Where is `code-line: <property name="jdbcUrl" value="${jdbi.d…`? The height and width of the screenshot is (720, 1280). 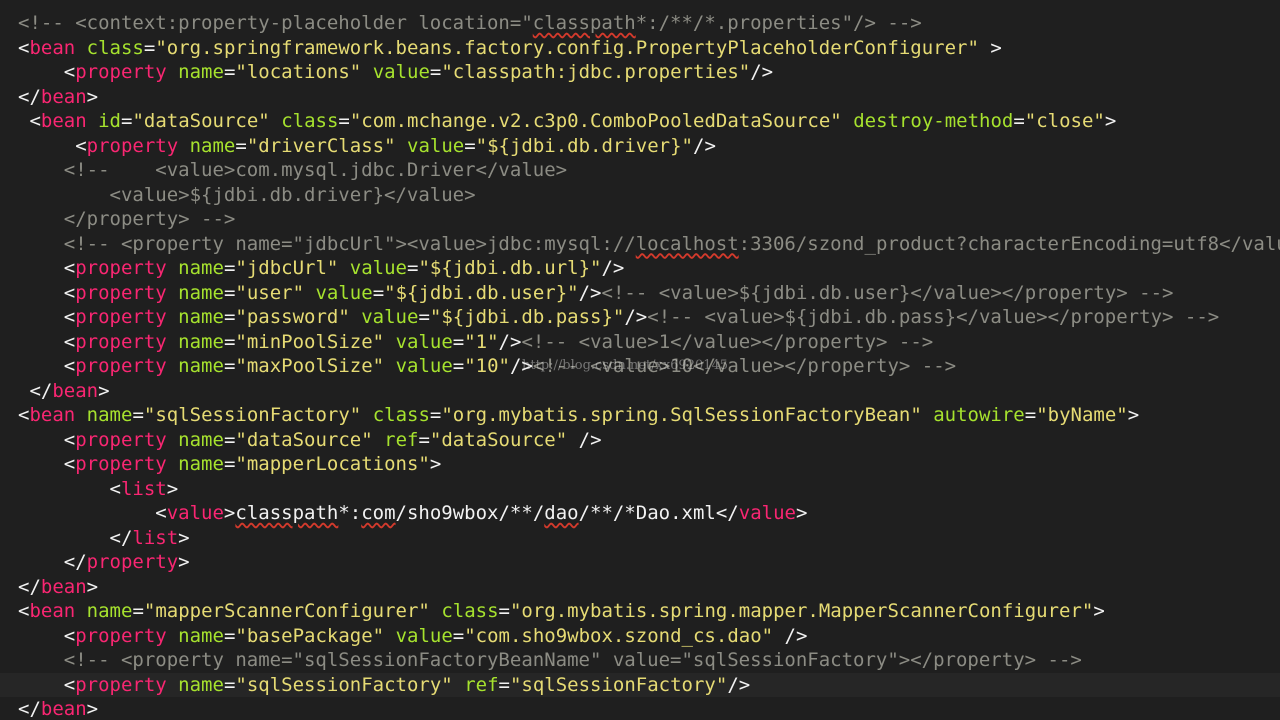
code-line: <property name="jdbcUrl" value="${jdbi.d… is located at coordinates (312, 268).